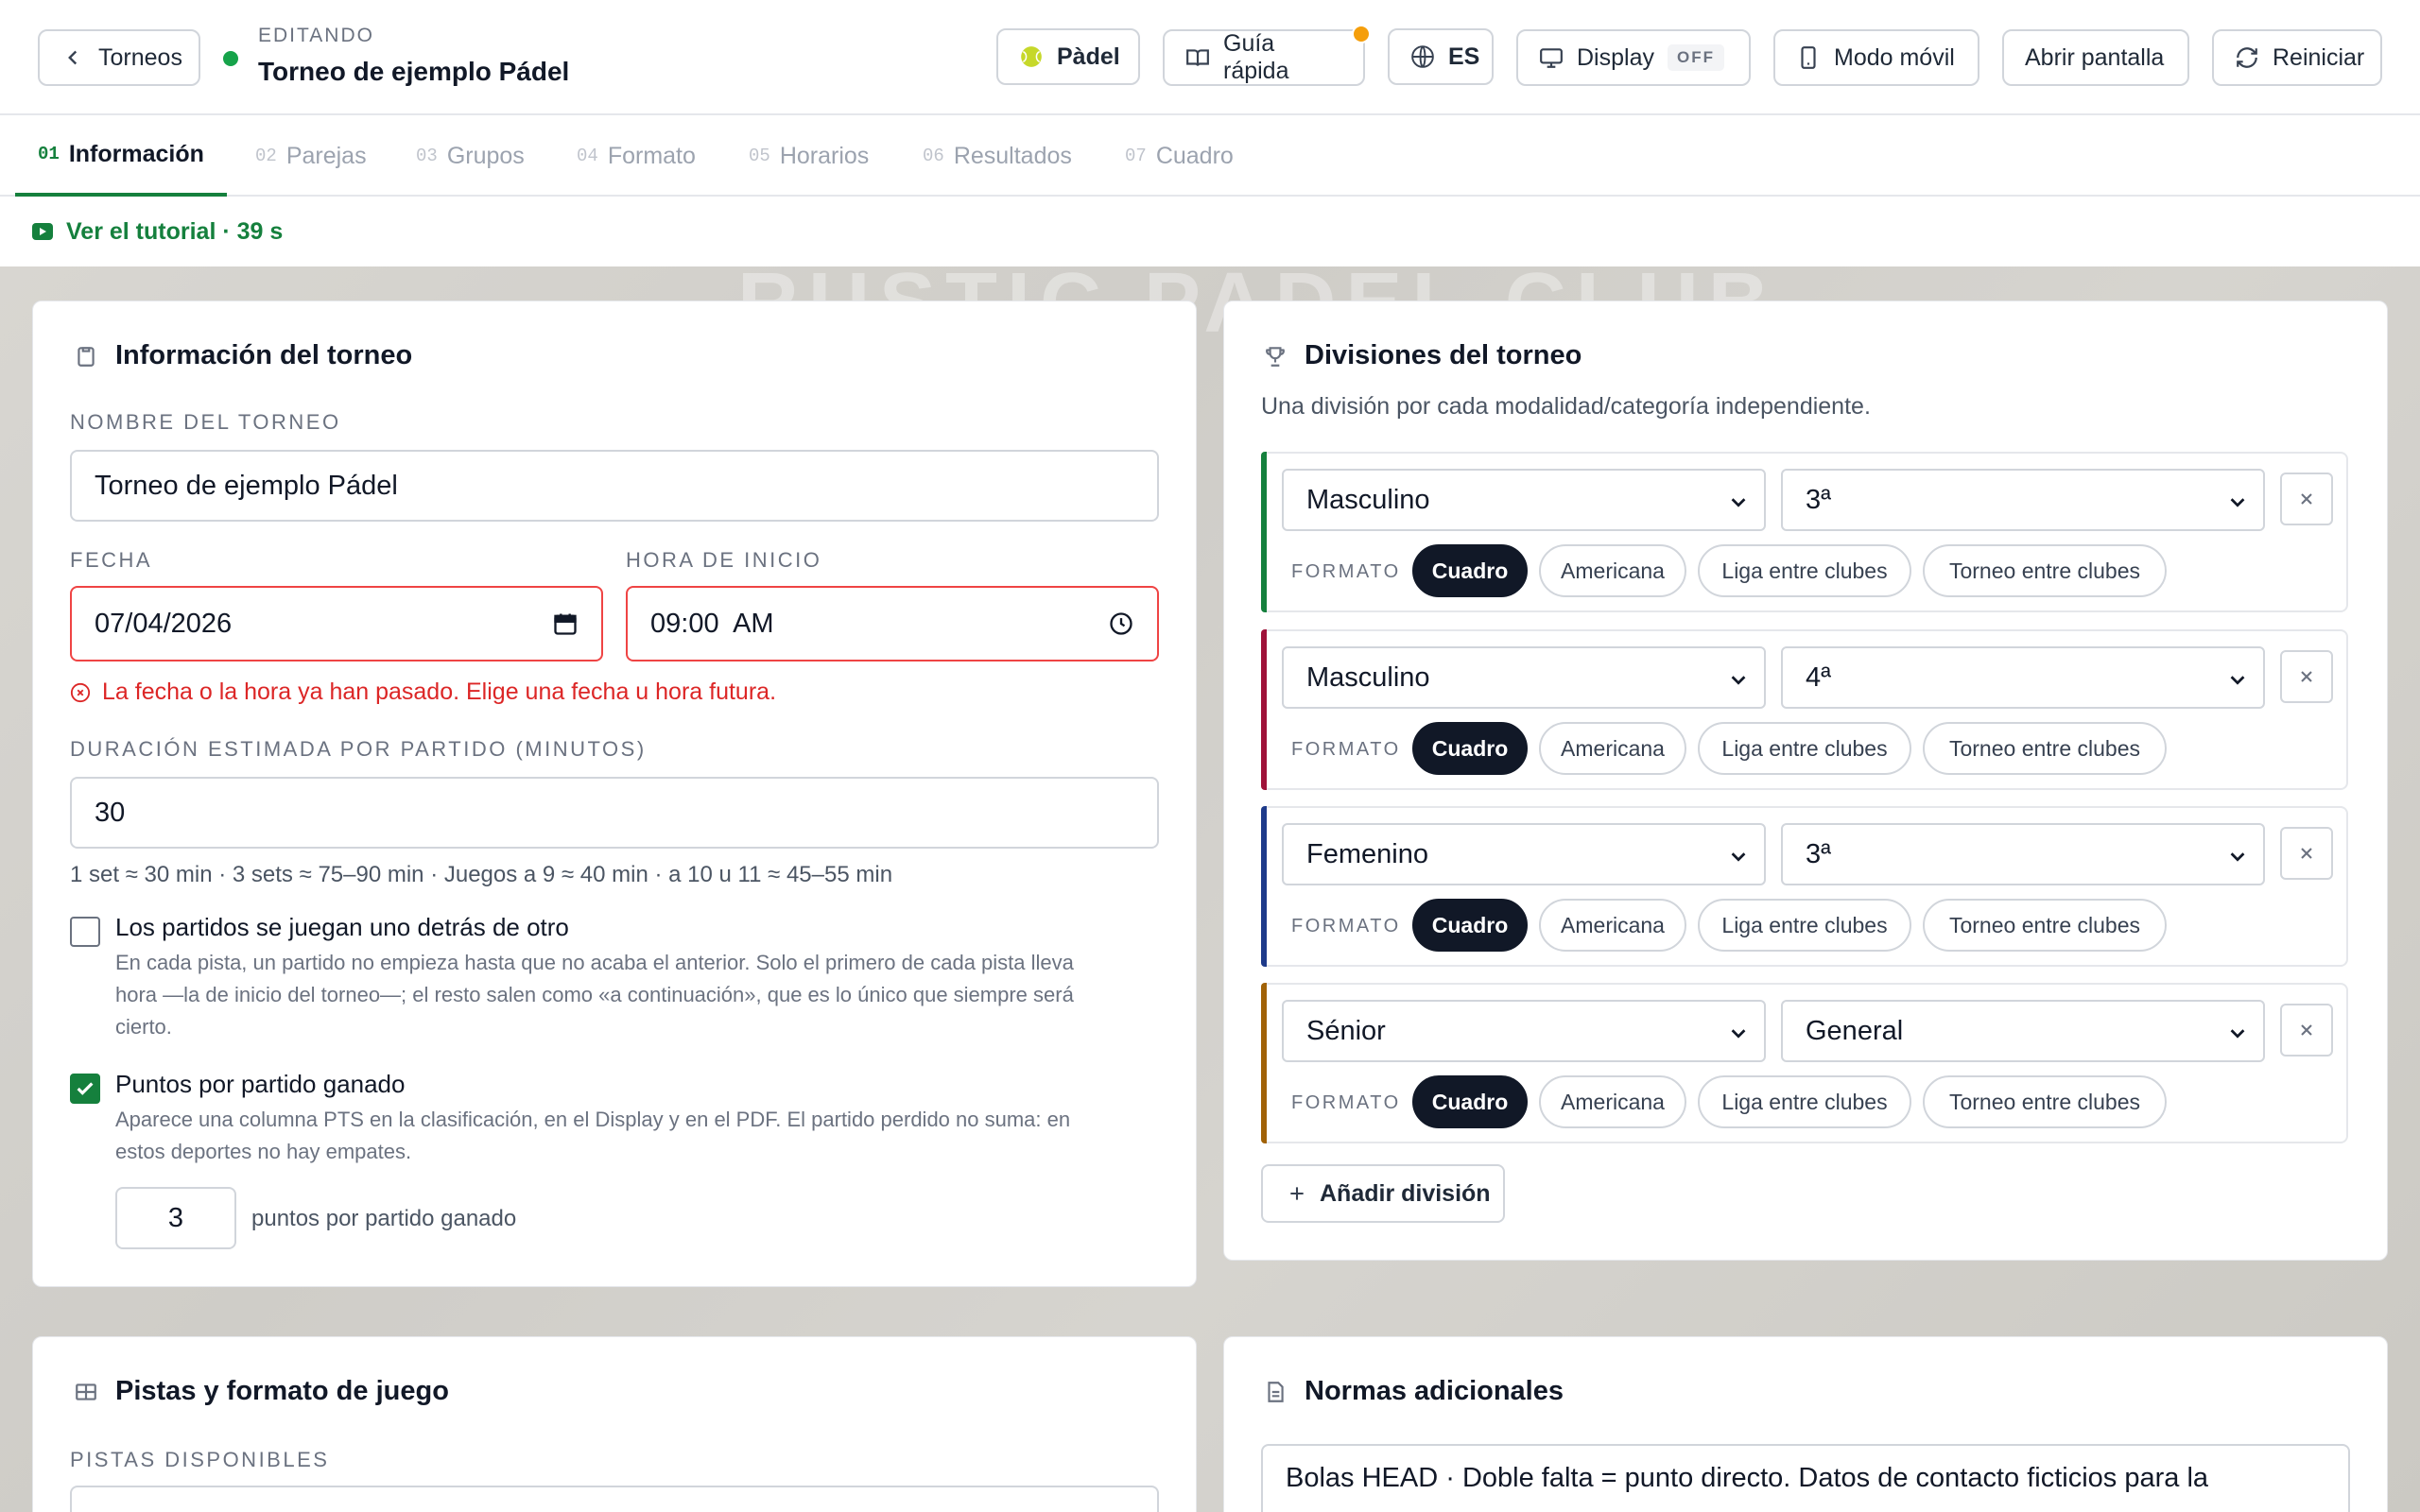  Describe the element at coordinates (998, 156) in the screenshot. I see `tab-resultados: 06 Resultados` at that location.